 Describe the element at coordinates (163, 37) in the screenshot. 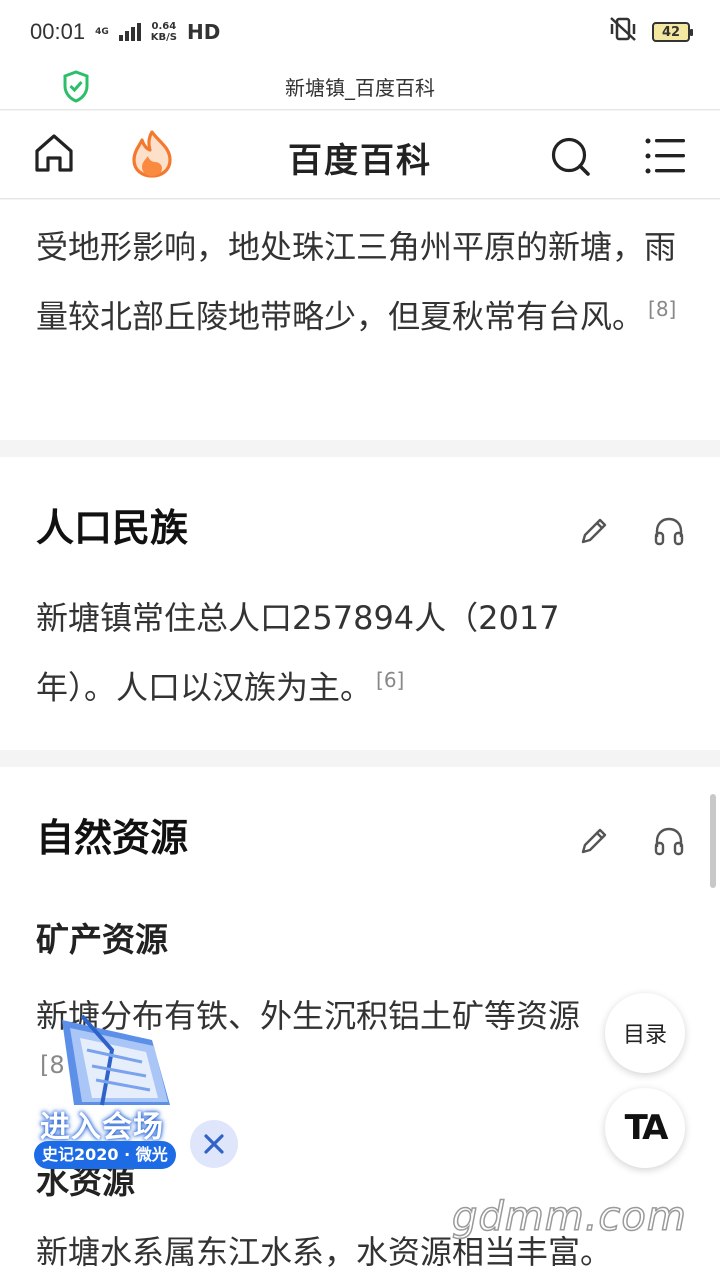

I see `speed-unit: KB/S` at that location.